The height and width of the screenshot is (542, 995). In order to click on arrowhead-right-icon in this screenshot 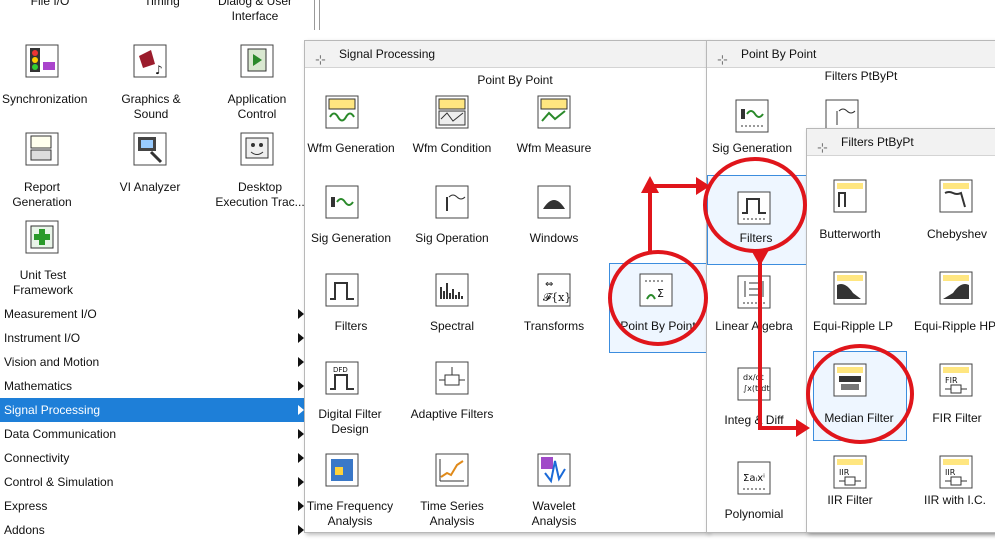, I will do `click(803, 428)`.